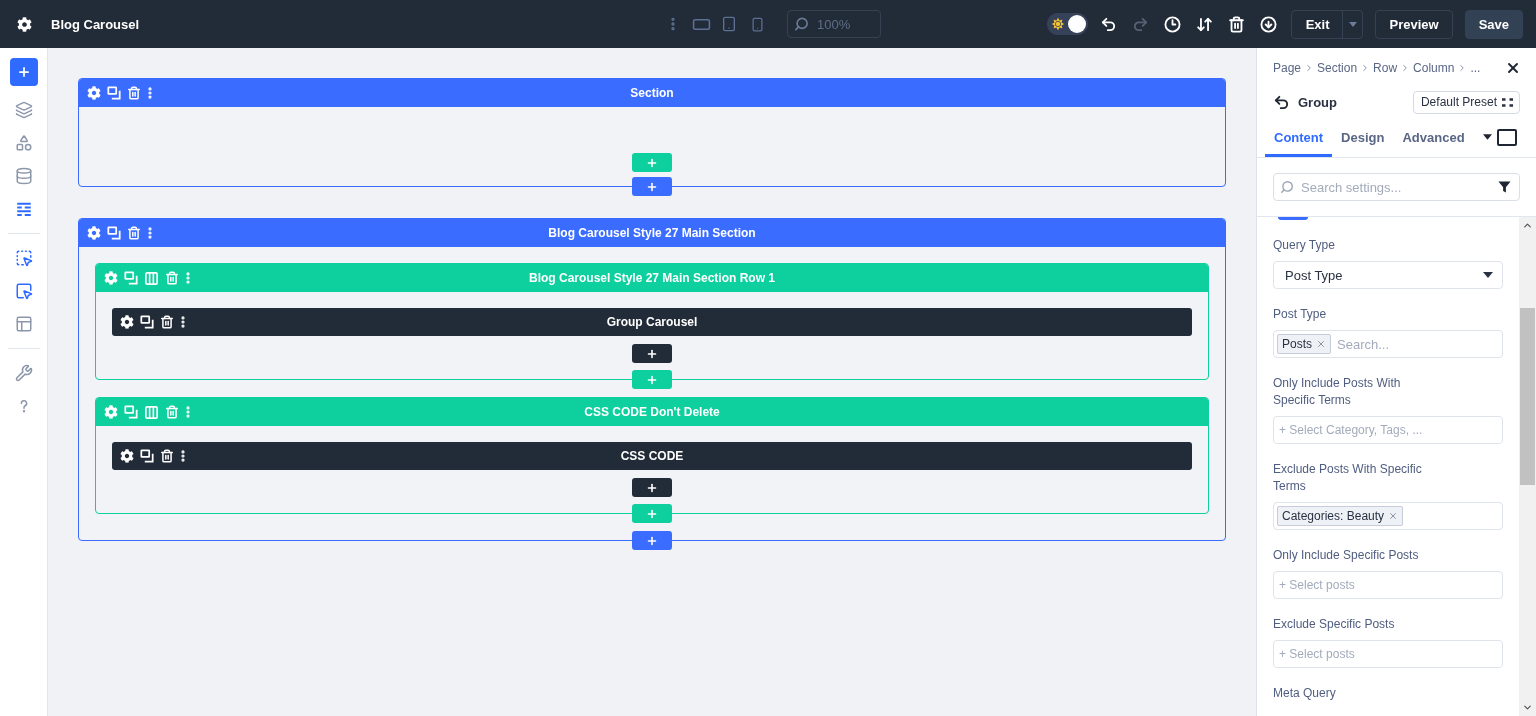 The image size is (1536, 716). What do you see at coordinates (652, 412) in the screenshot?
I see `row-title: CSS CODE Don't Delete` at bounding box center [652, 412].